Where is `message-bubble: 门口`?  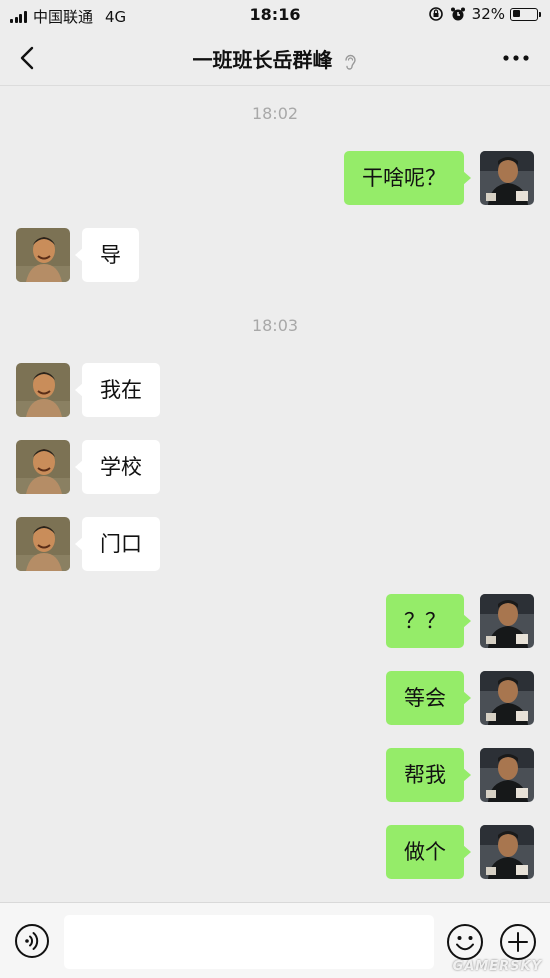 message-bubble: 门口 is located at coordinates (117, 544).